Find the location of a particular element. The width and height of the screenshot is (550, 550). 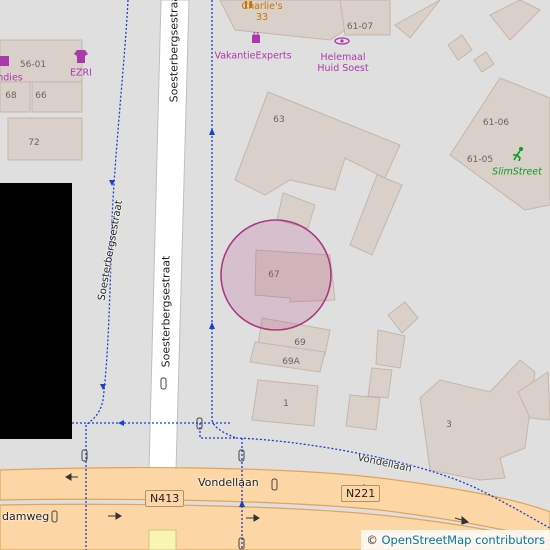

house-number: 68 is located at coordinates (11, 96).